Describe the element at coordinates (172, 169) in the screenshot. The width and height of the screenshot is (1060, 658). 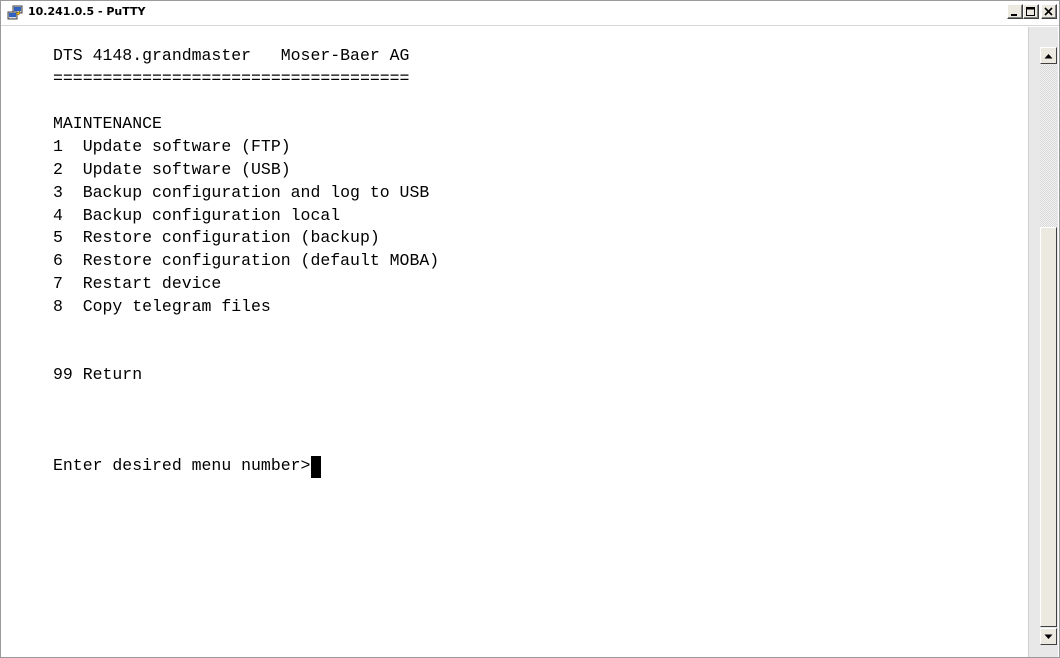
I see `menu-item-2: 2 Update software (USB)` at that location.